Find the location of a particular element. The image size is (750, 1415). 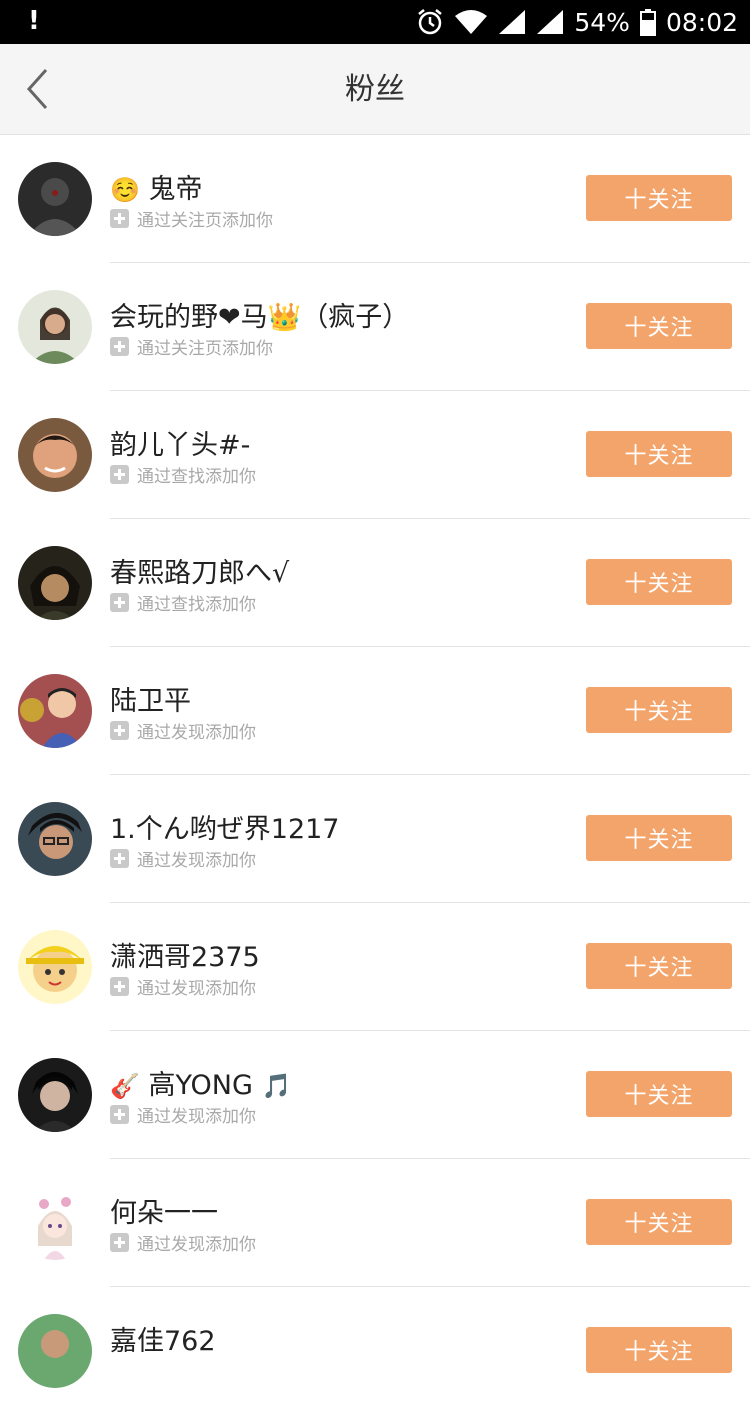

fan-name: ☺️ 鬼帝 is located at coordinates (156, 186).